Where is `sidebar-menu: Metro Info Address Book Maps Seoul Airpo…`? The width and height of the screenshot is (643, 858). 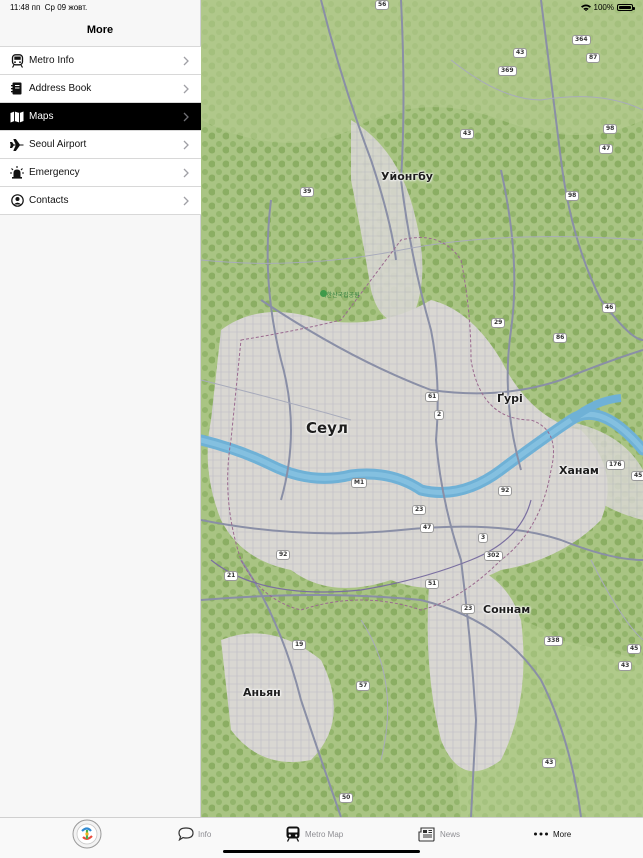 sidebar-menu: Metro Info Address Book Maps Seoul Airpo… is located at coordinates (100, 130).